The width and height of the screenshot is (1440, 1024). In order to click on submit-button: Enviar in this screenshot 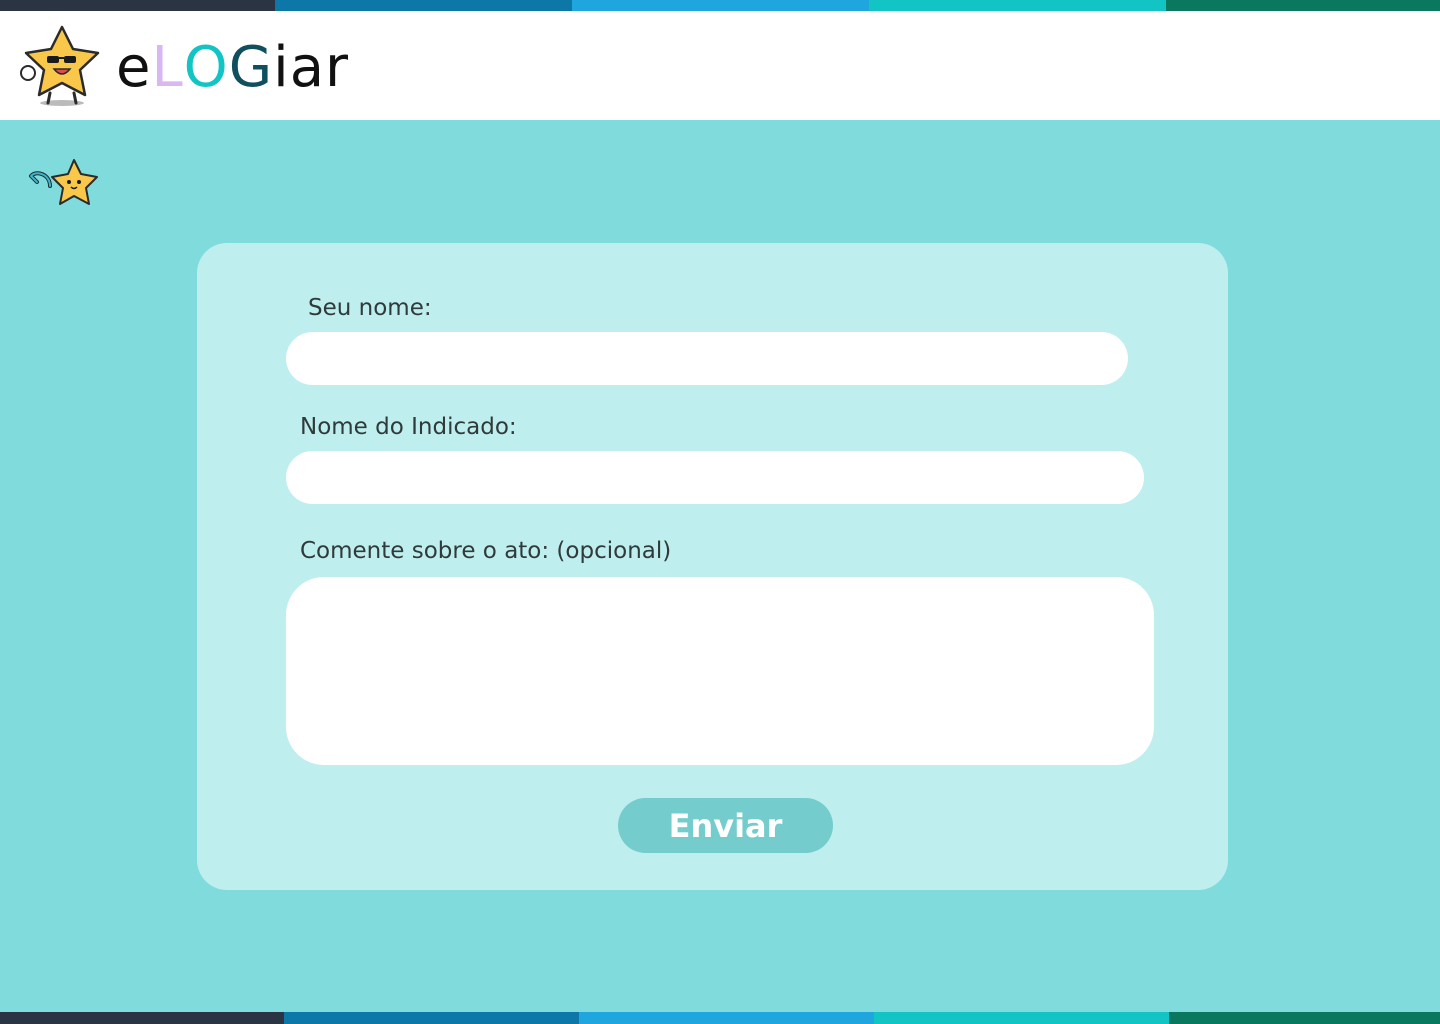, I will do `click(725, 825)`.